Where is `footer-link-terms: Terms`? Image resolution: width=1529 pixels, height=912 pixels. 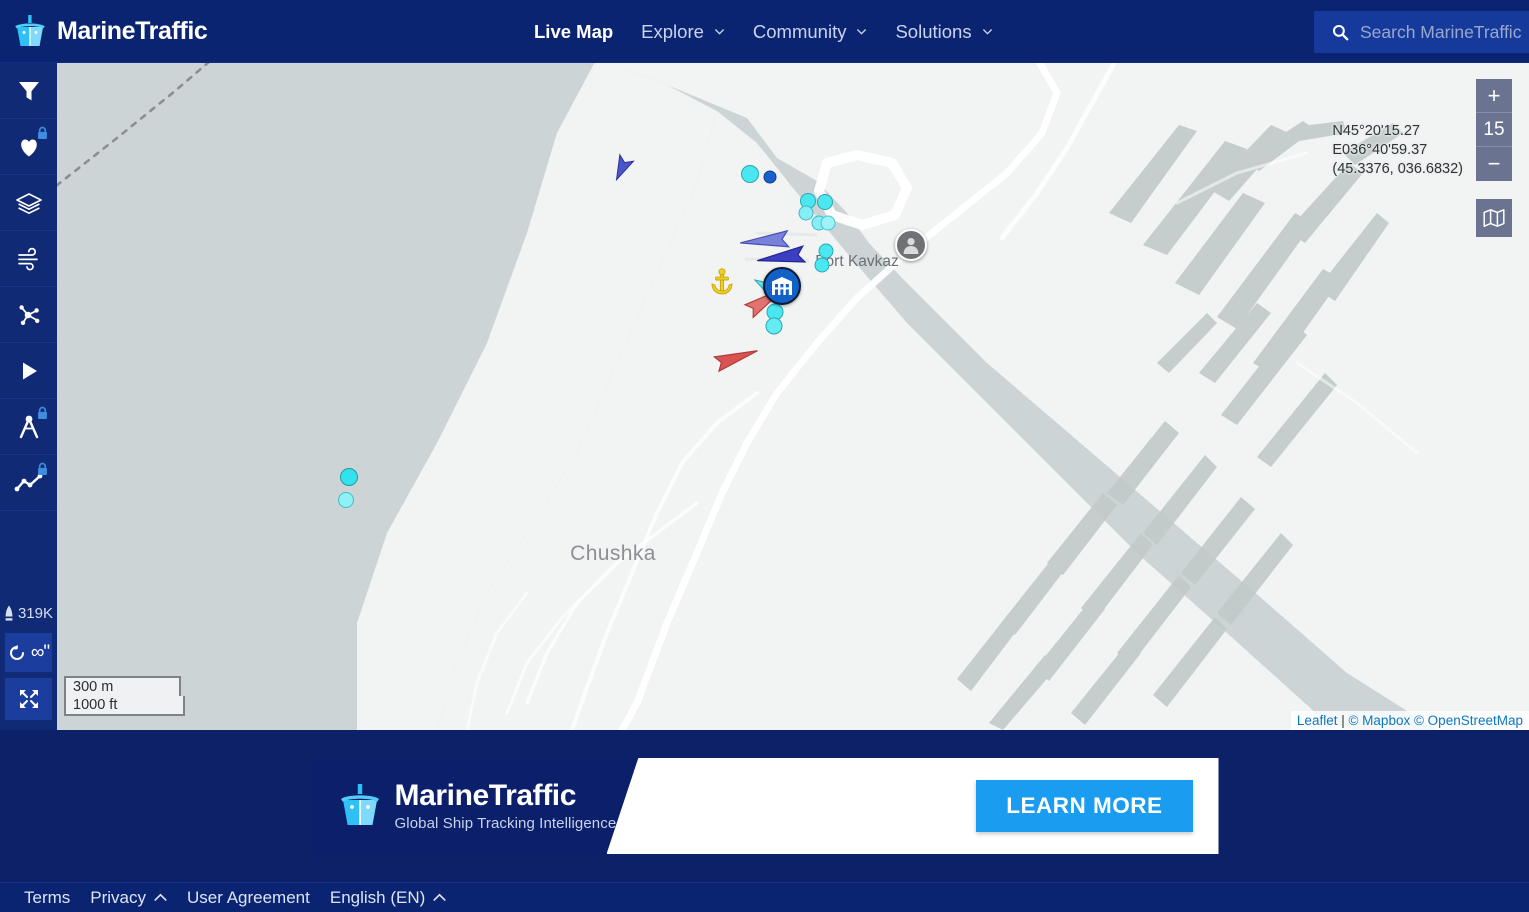 footer-link-terms: Terms is located at coordinates (47, 898).